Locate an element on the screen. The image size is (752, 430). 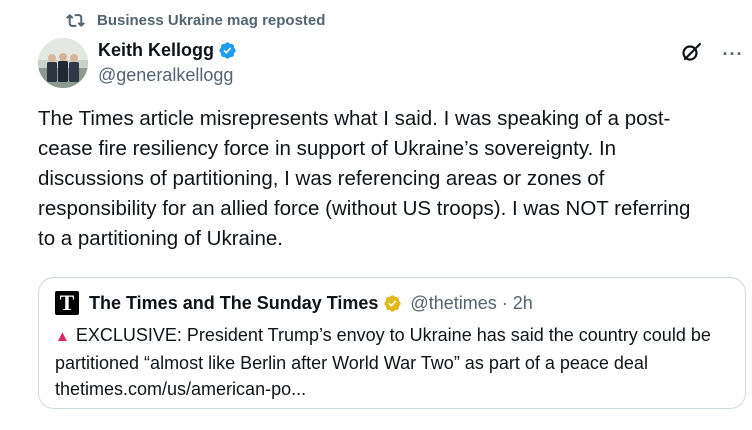
author-info: Keith Kellogg @generalkellogg is located at coordinates (167, 62).